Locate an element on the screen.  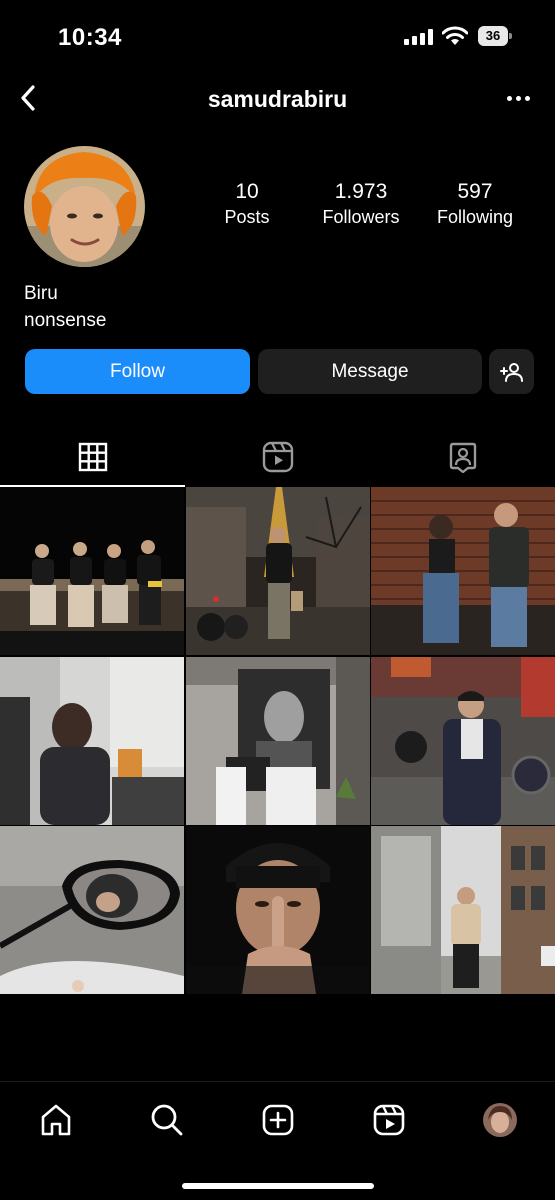
nav-profile is located at coordinates (500, 1120).